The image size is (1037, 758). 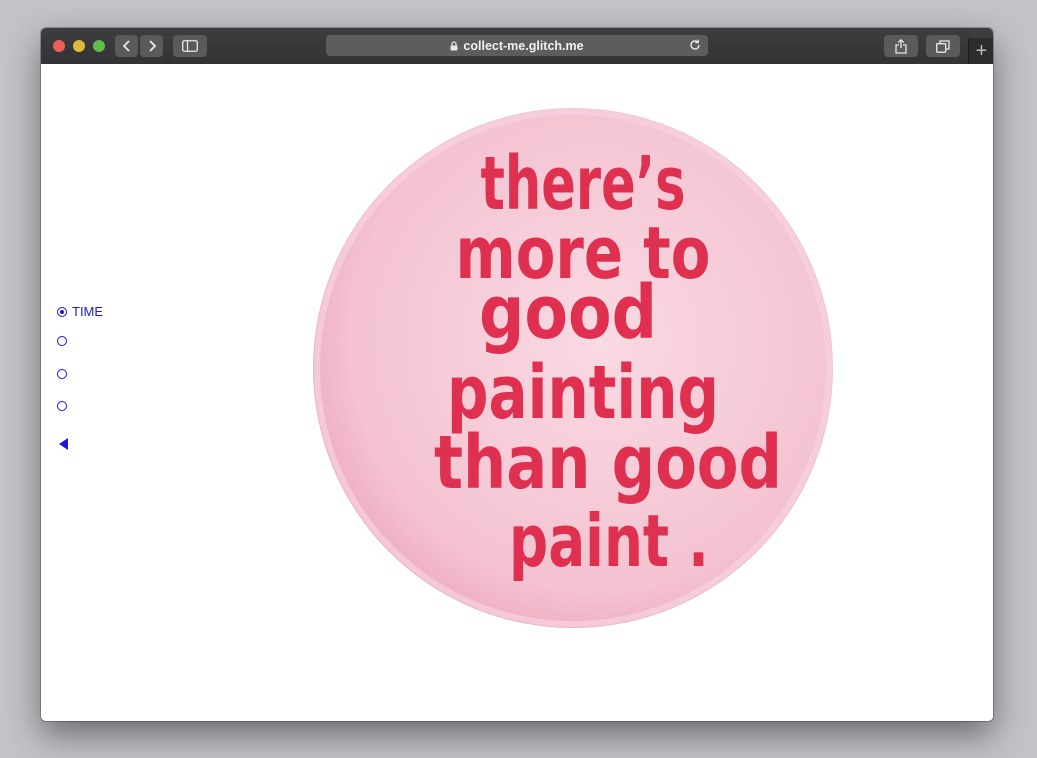 I want to click on chevron-left-icon, so click(x=126, y=46).